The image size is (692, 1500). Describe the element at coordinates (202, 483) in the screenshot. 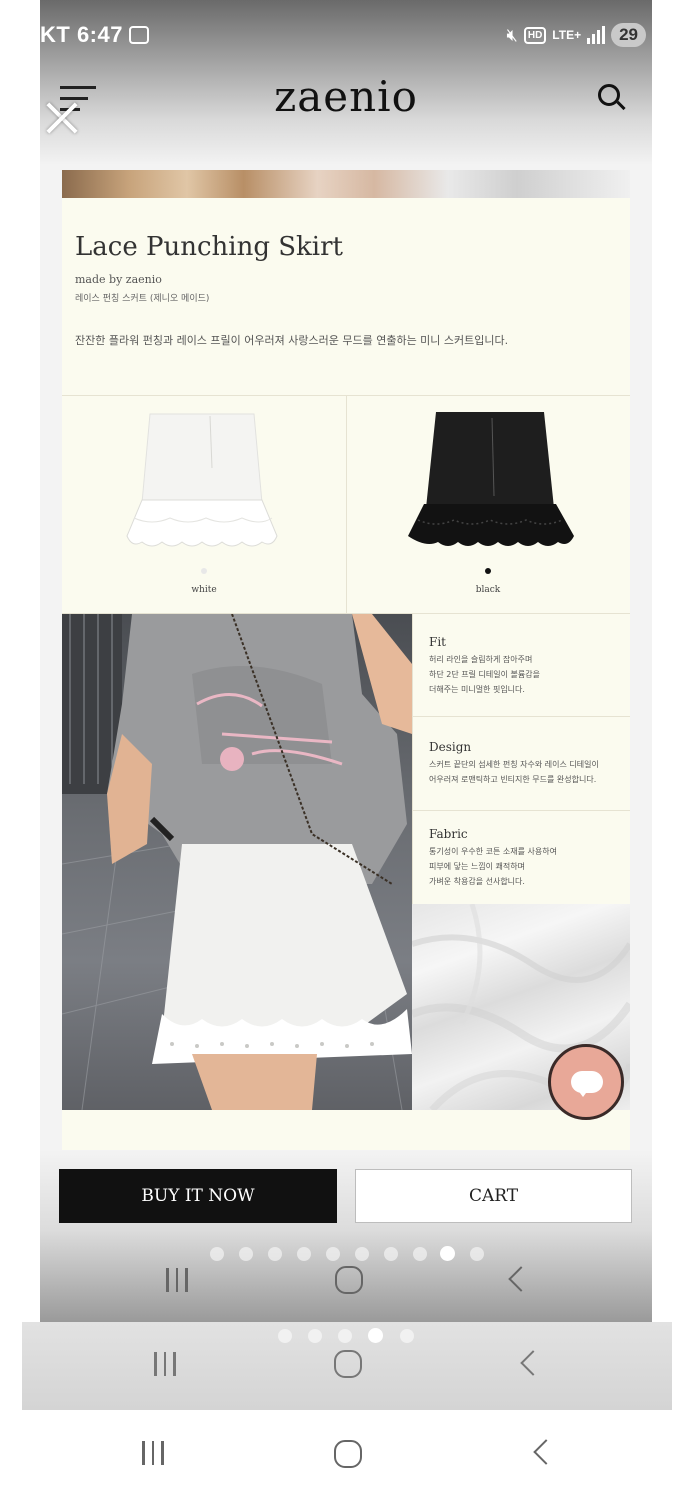

I see `white-skirt-image` at that location.